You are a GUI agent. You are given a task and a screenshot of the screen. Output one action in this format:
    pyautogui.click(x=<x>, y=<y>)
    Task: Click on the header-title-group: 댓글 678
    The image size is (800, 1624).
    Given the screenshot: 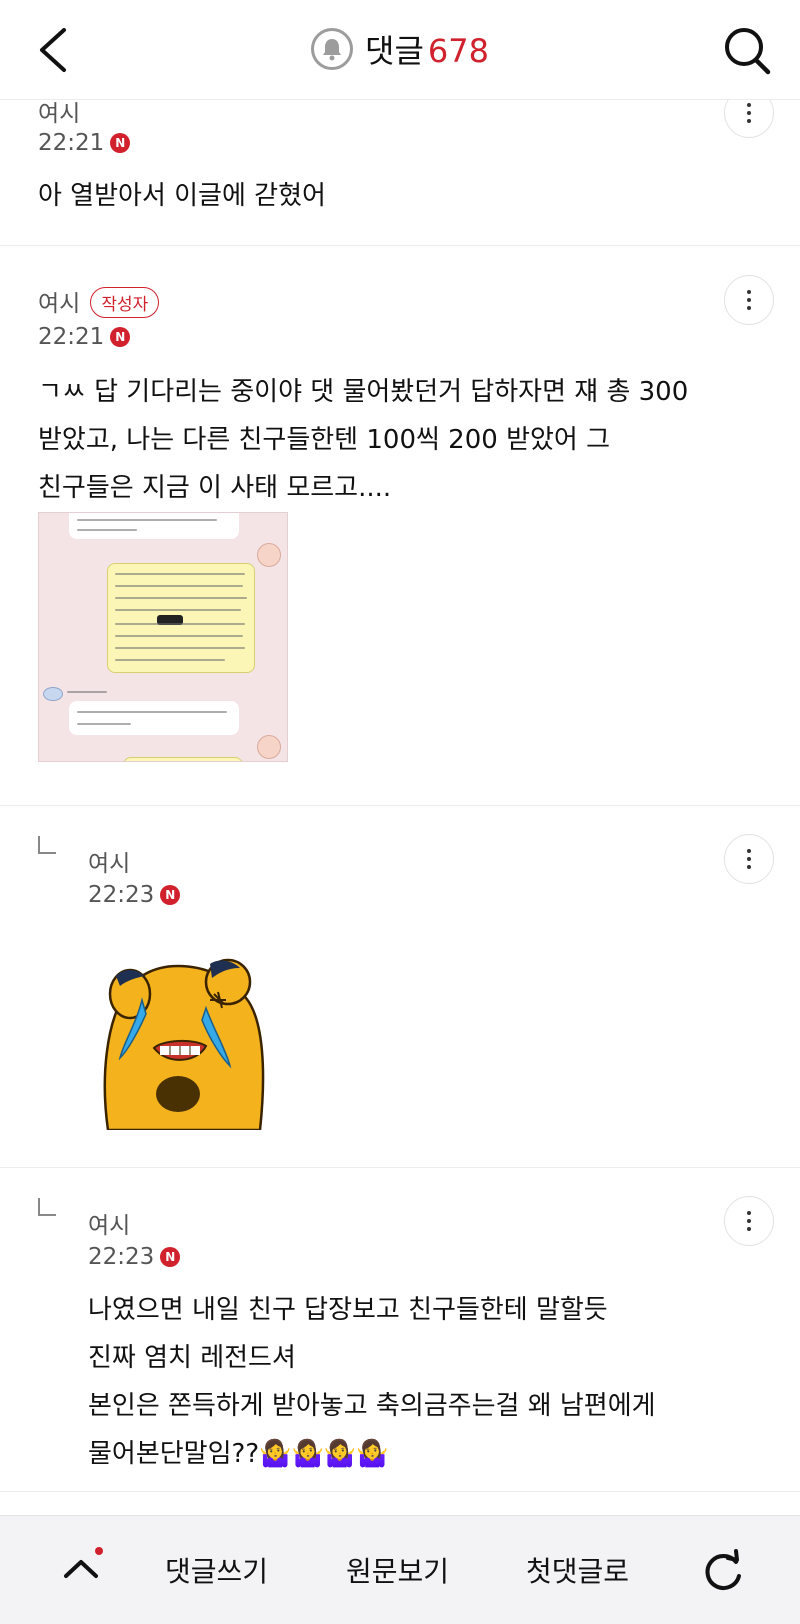 What is the action you would take?
    pyautogui.click(x=400, y=50)
    